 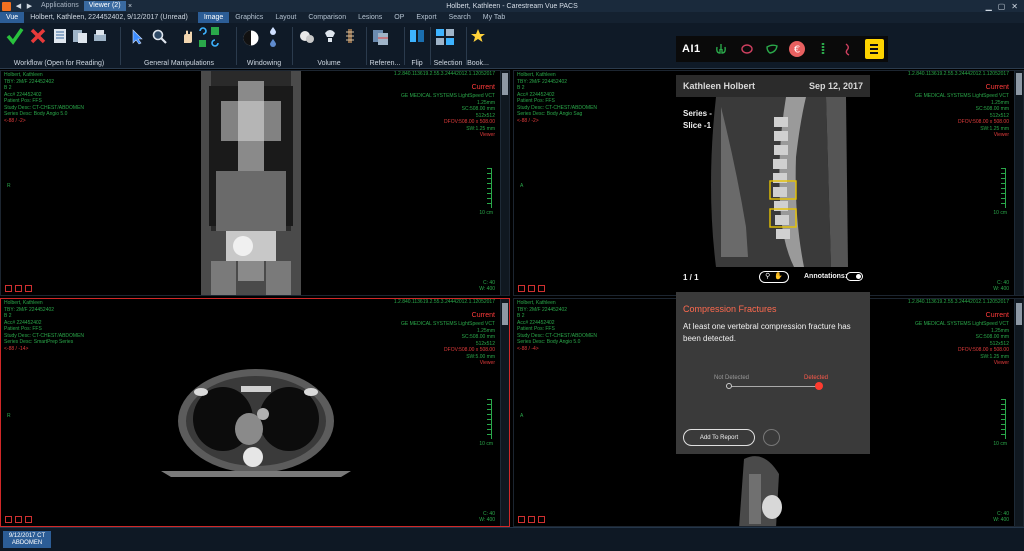 What do you see at coordinates (426, 17) in the screenshot?
I see `menu-export: Export` at bounding box center [426, 17].